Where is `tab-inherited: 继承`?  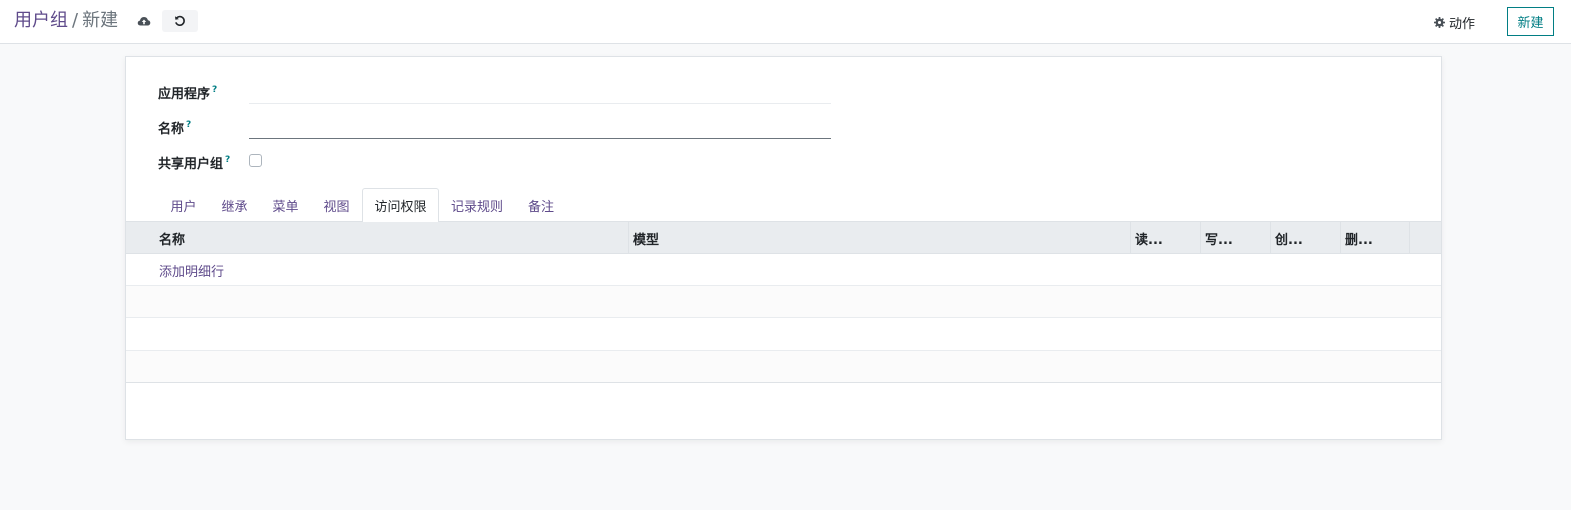
tab-inherited: 继承 is located at coordinates (234, 205).